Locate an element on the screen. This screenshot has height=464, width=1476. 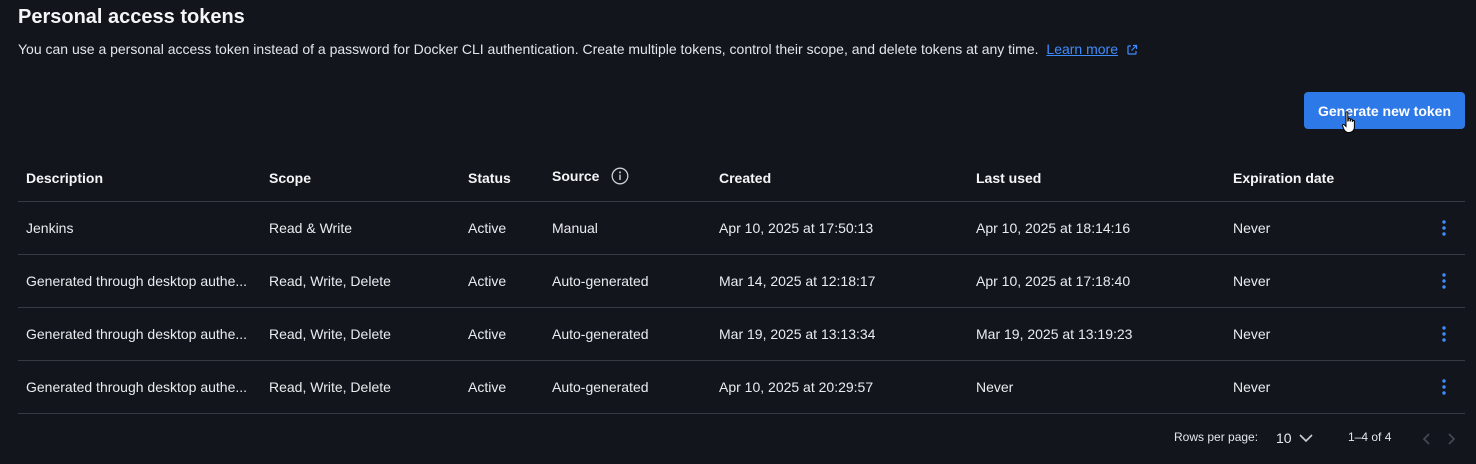
pagination-range: 1–4 of 4 is located at coordinates (1370, 437).